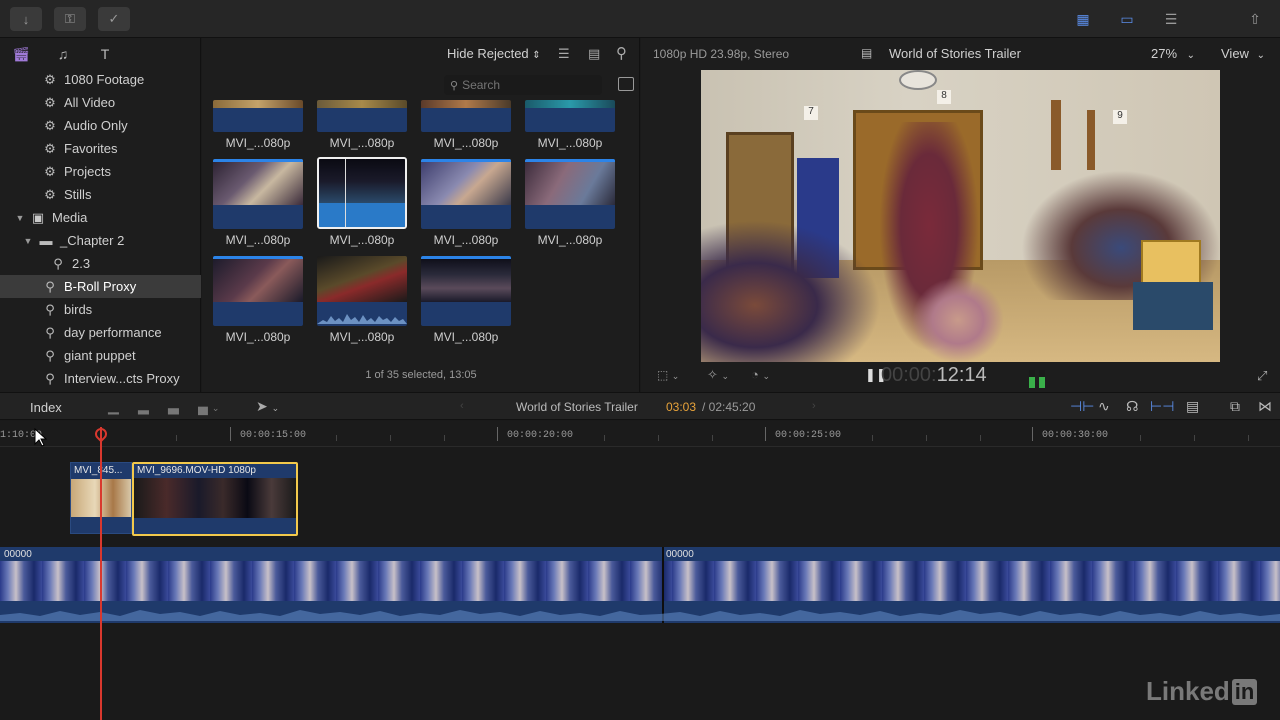 Image resolution: width=1280 pixels, height=720 pixels. Describe the element at coordinates (867, 53) in the screenshot. I see `project-clapper-icon: ▤` at that location.